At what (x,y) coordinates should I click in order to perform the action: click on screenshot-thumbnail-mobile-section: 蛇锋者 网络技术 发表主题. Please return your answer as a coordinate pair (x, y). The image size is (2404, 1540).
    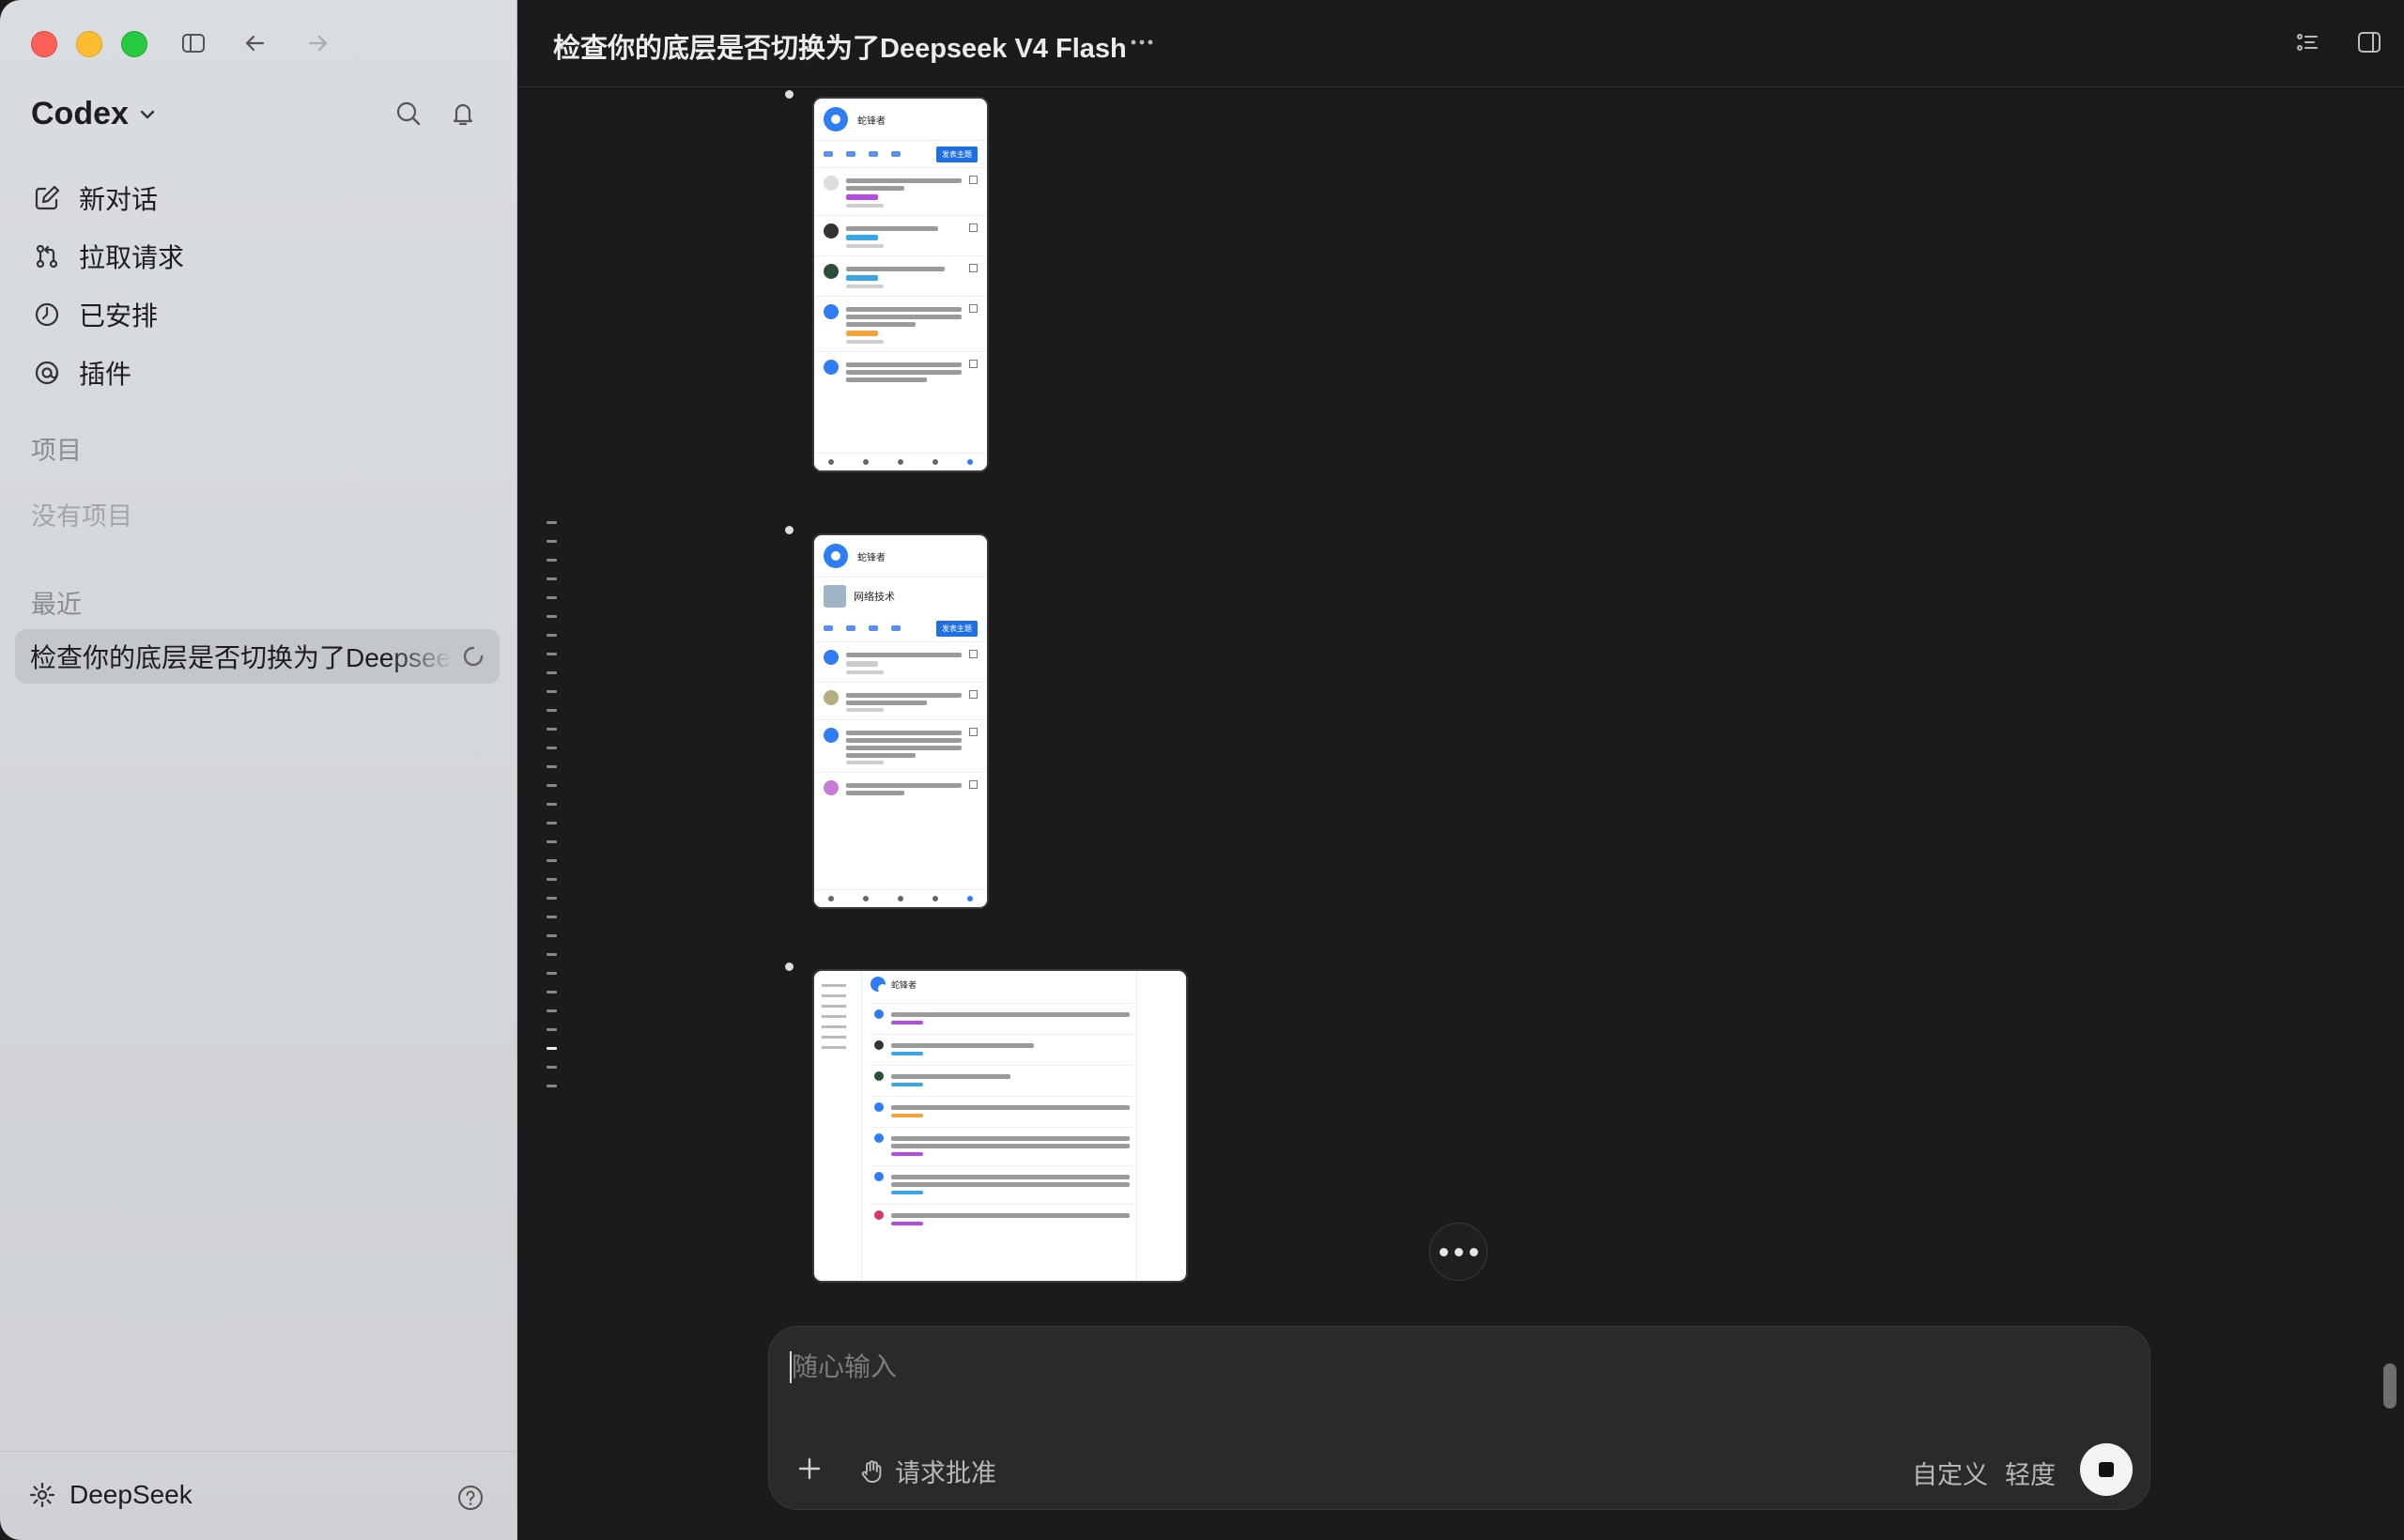
    Looking at the image, I should click on (900, 721).